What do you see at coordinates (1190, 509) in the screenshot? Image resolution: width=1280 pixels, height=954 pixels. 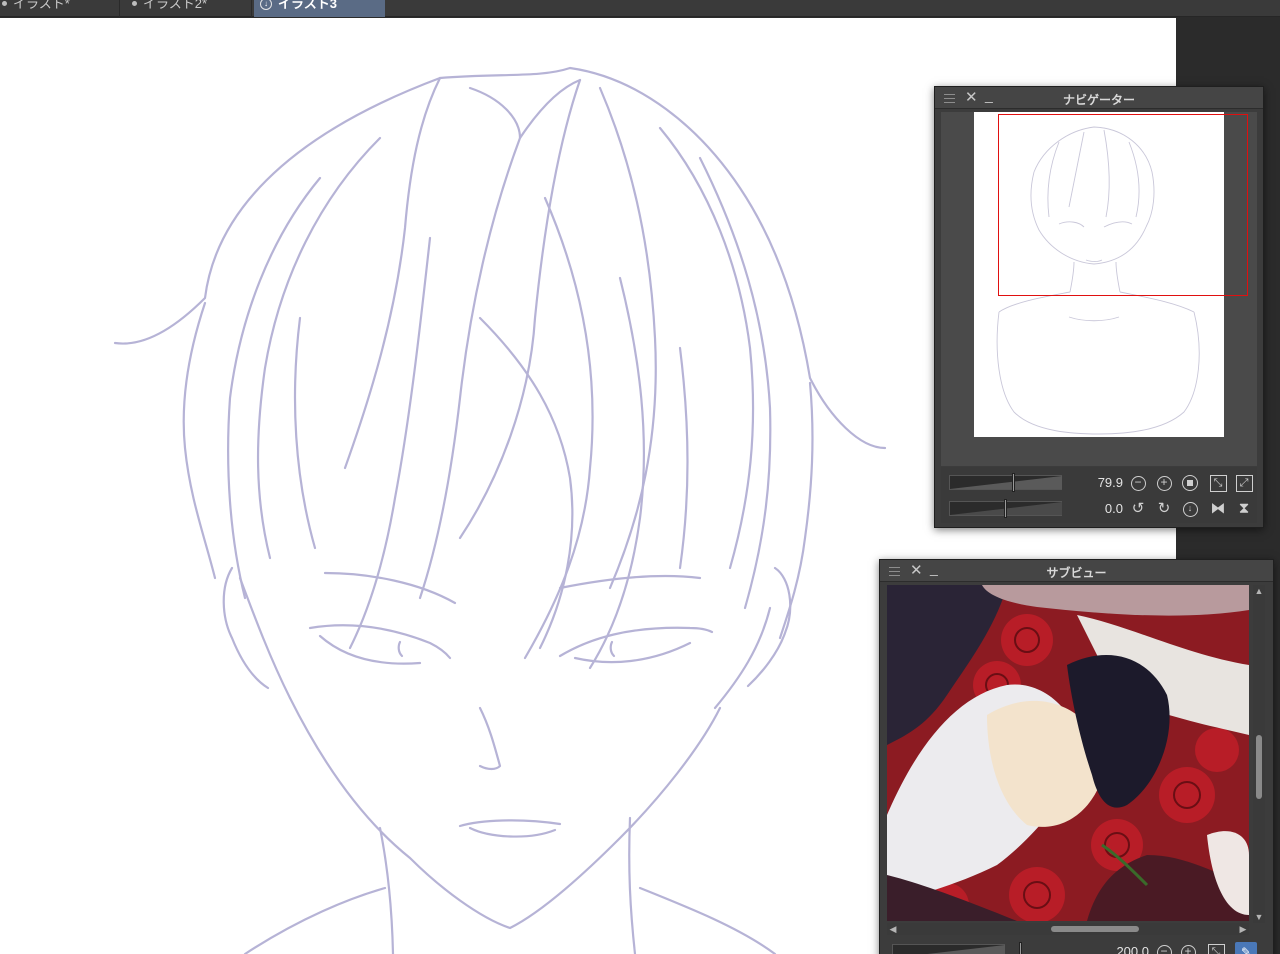 I see `reset-rotation-icon: ↓` at bounding box center [1190, 509].